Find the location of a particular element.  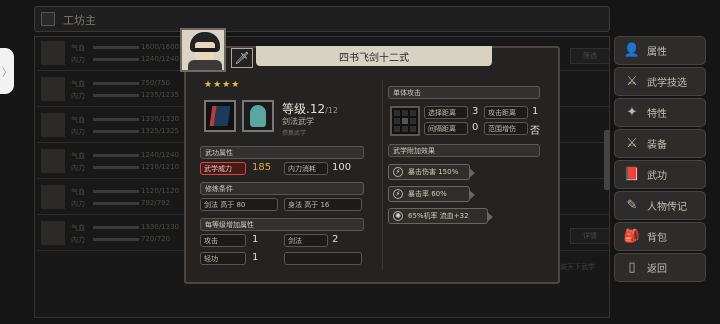

bottom-hint-text: 装天下武学 is located at coordinates (577, 267).